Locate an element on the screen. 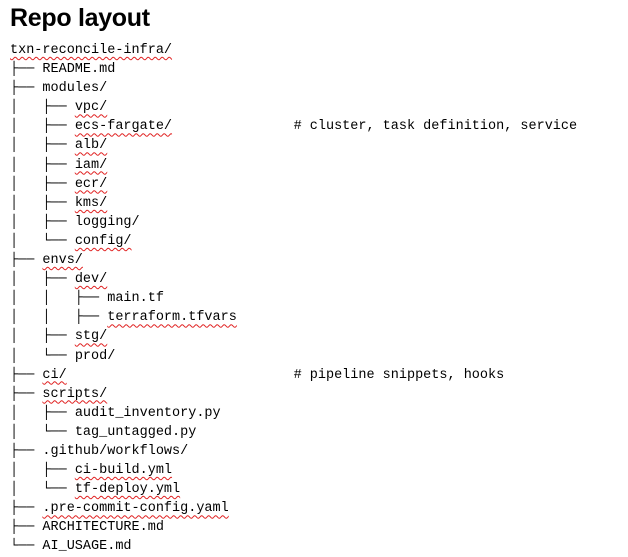 Image resolution: width=628 pixels, height=557 pixels. tree-entry-name: alb/ is located at coordinates (91, 146).